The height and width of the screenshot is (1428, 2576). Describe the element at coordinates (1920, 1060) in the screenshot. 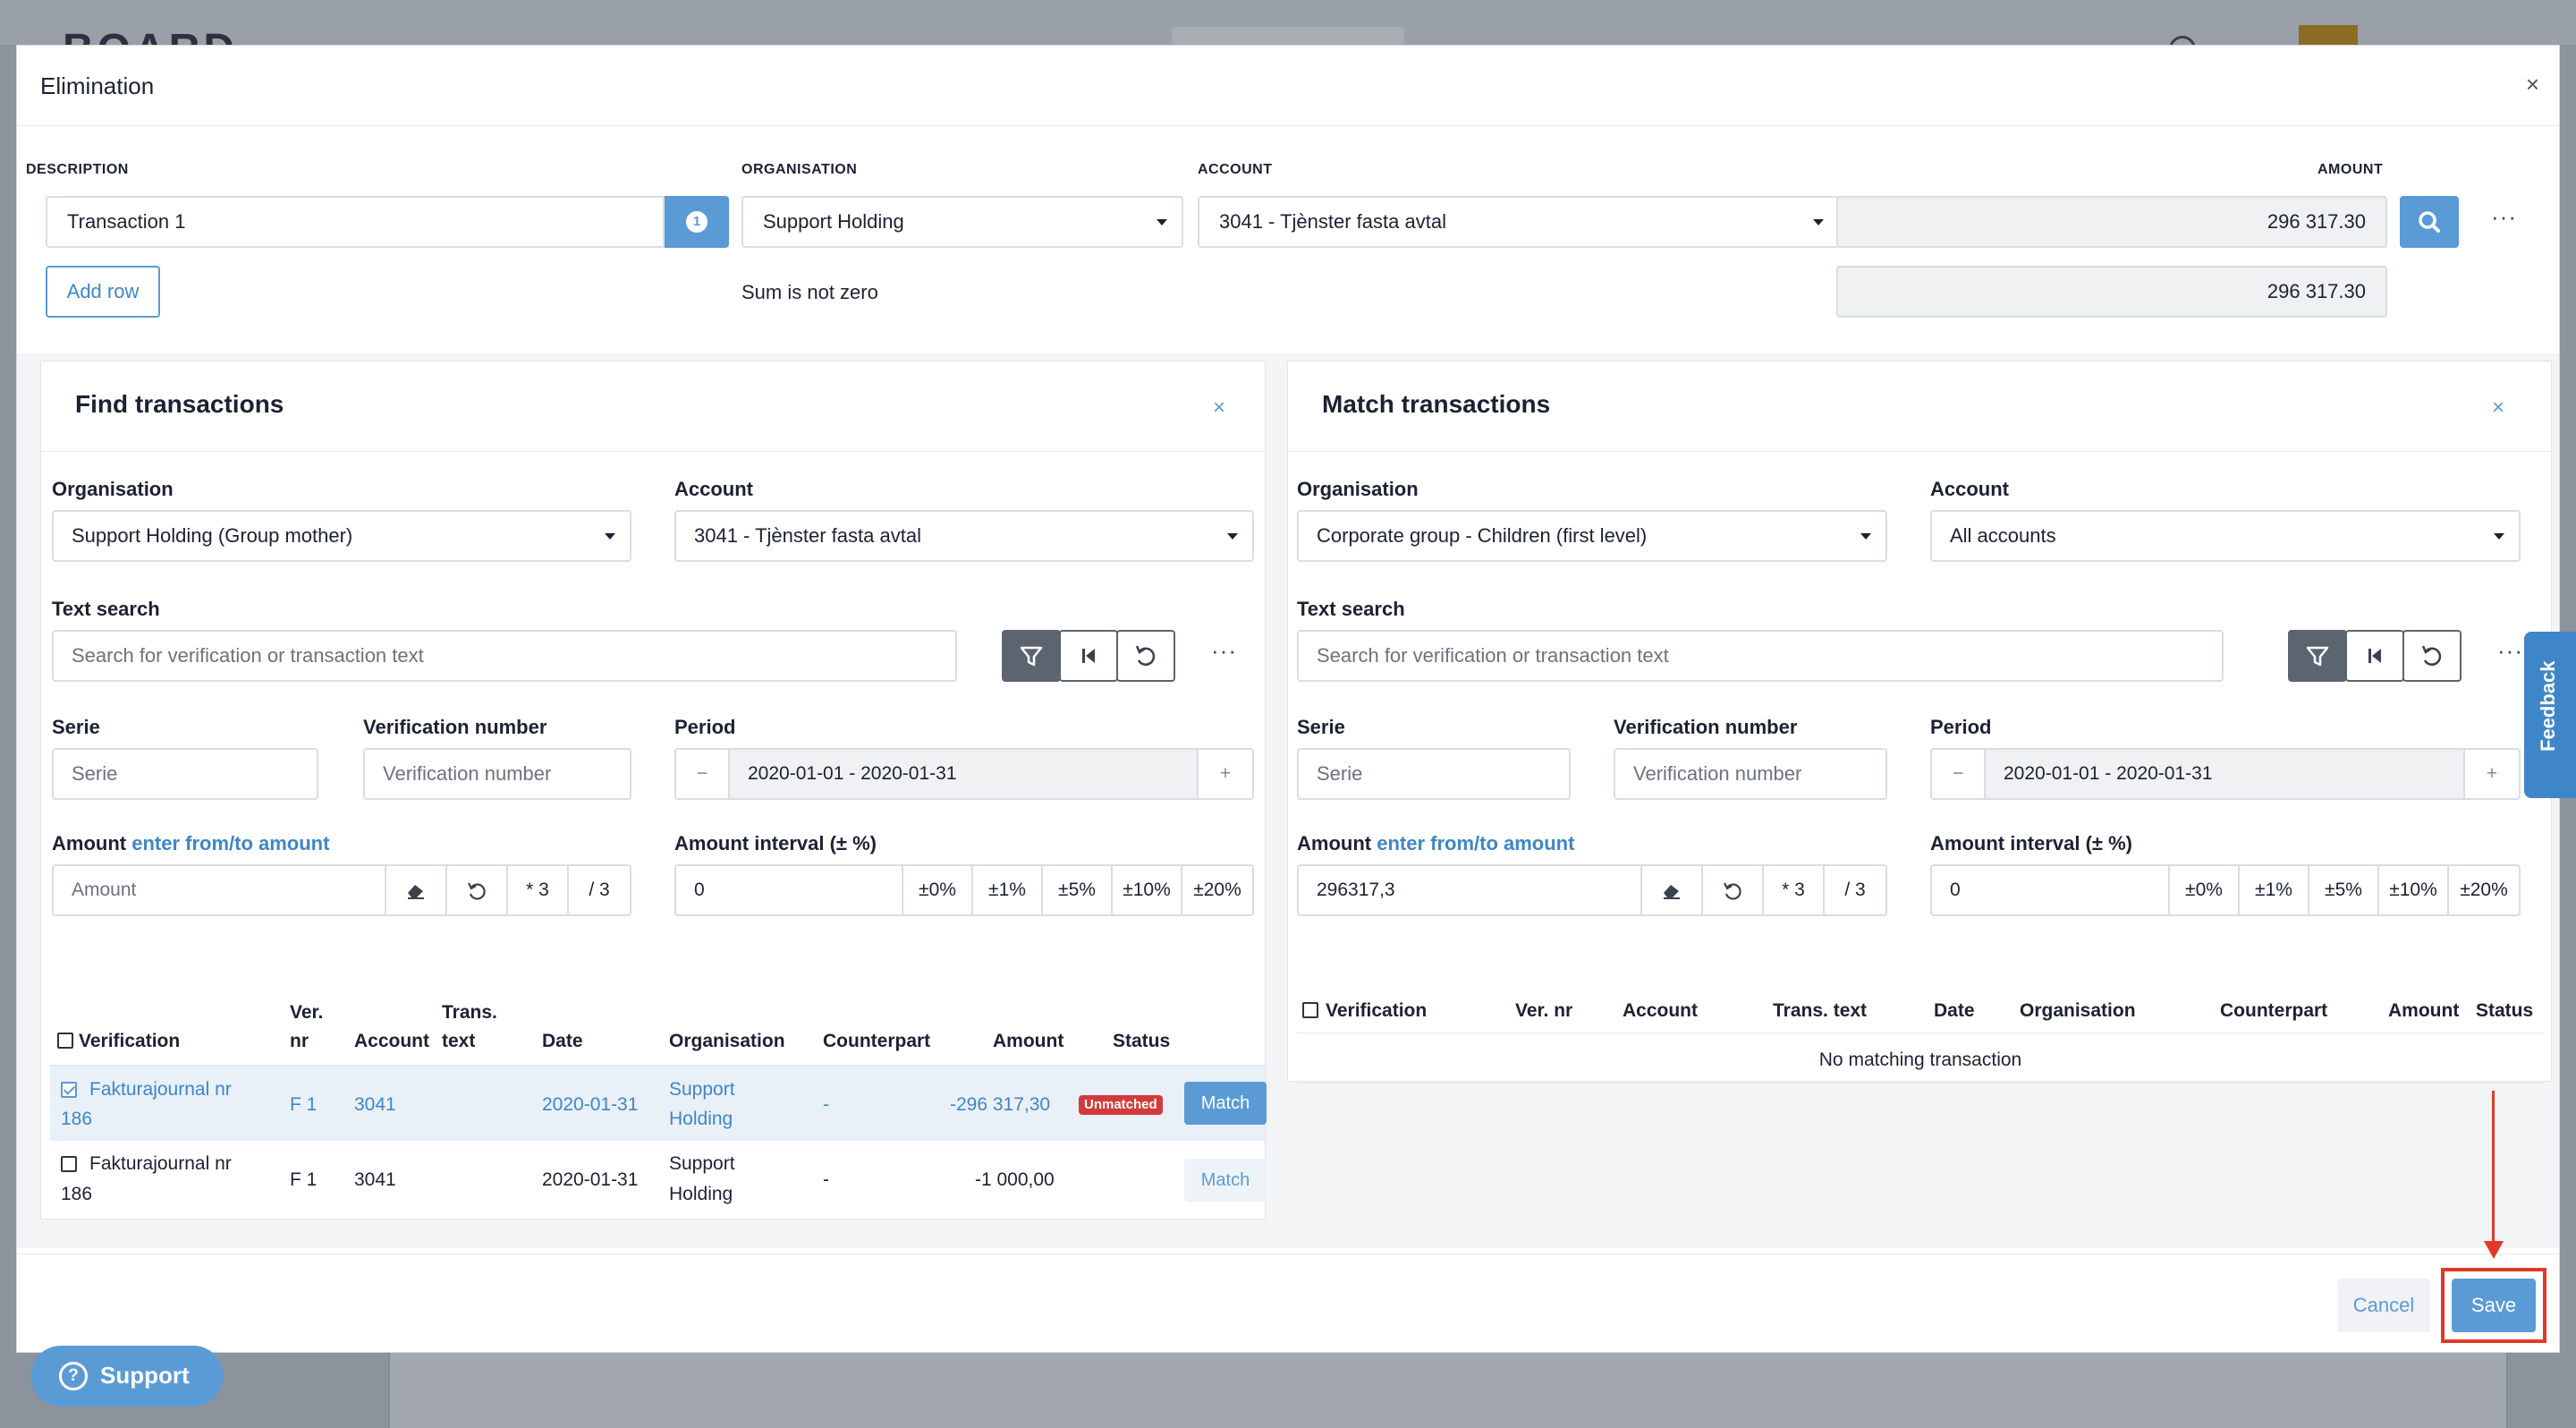

I see `empty-state-message: No matching transaction` at that location.